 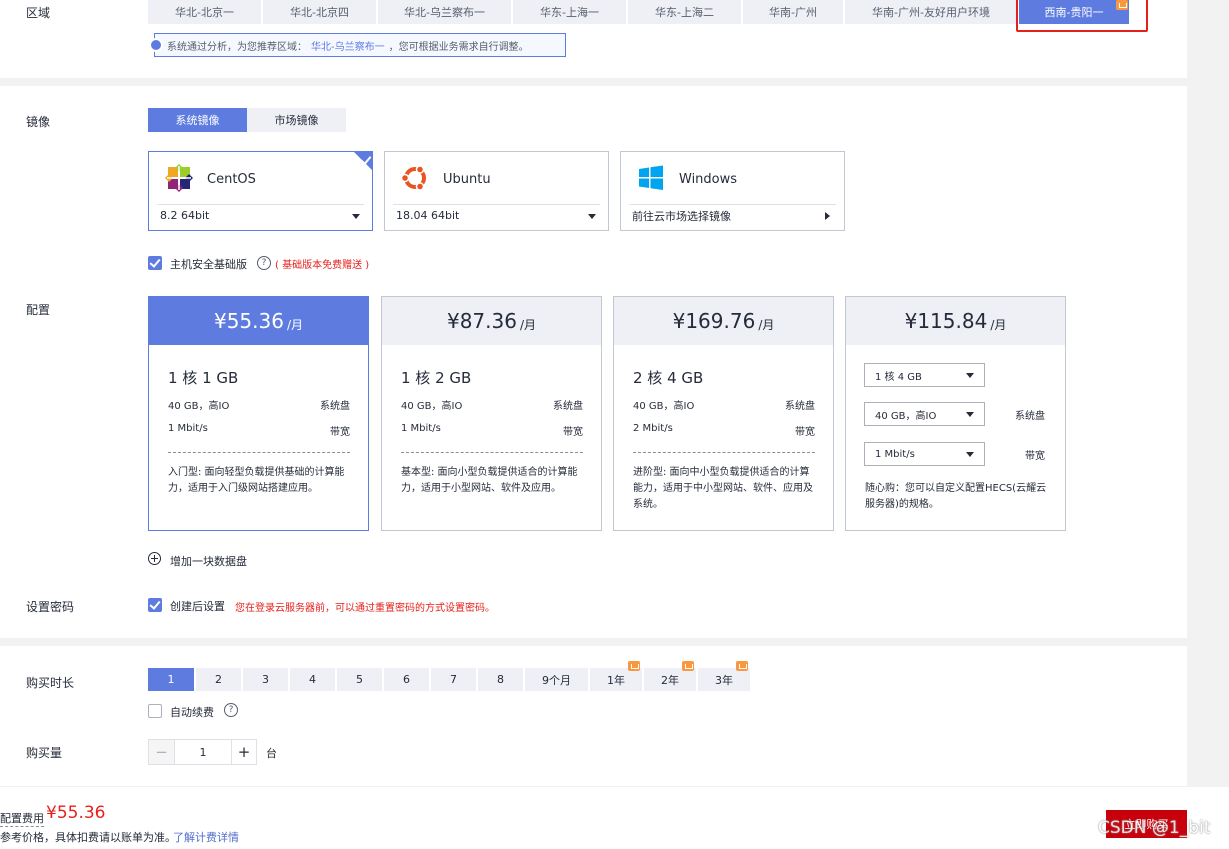 I want to click on ubuntu-logo-icon, so click(x=413, y=178).